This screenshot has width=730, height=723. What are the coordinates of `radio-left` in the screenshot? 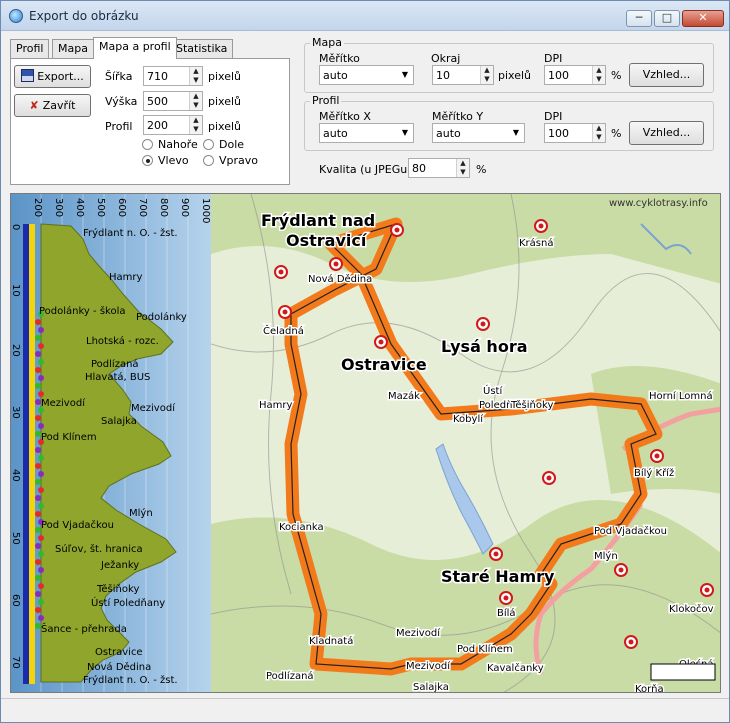 It's located at (147, 160).